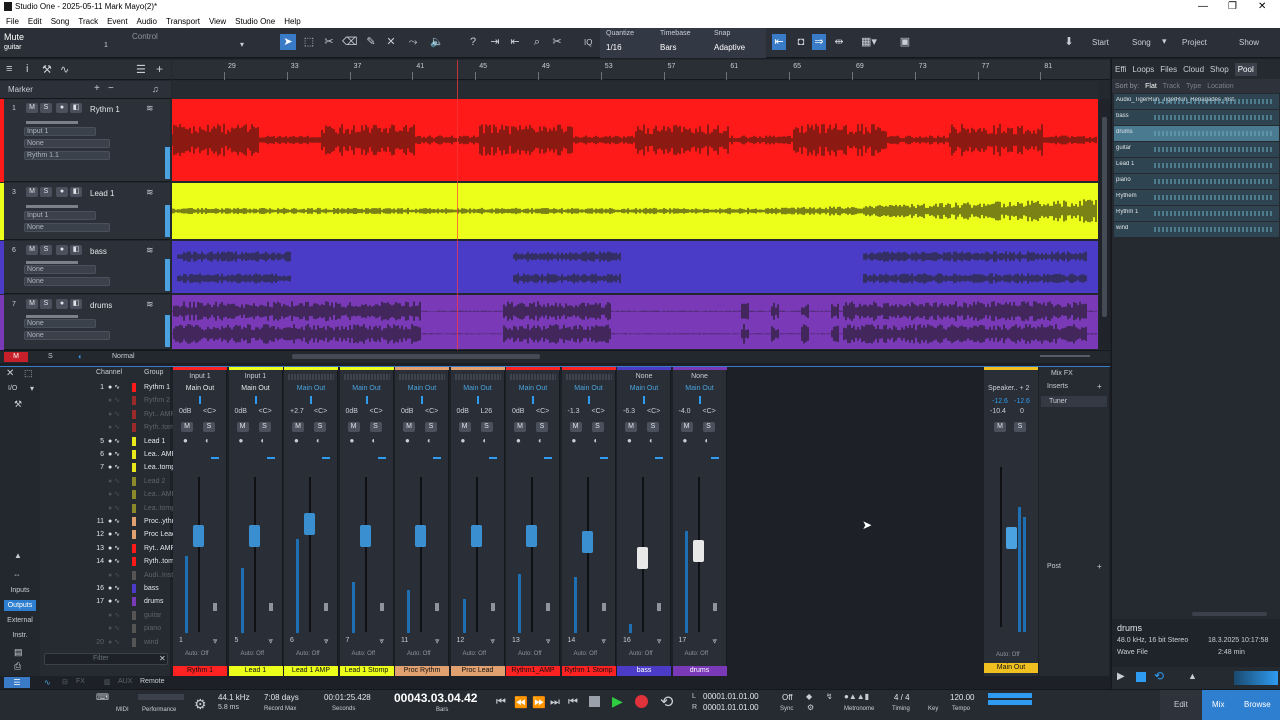 This screenshot has width=1280, height=720. Describe the element at coordinates (1099, 386) in the screenshot. I see `add-insert-icon: +` at that location.